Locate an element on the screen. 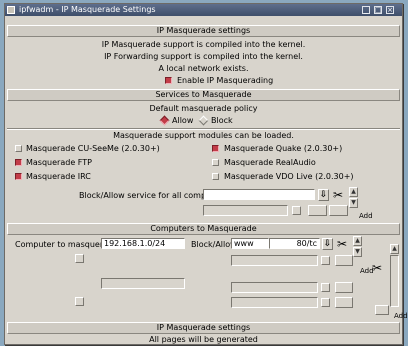  module-vdolive-label: Masquerade VDO Live (2.0.30+) is located at coordinates (289, 176).